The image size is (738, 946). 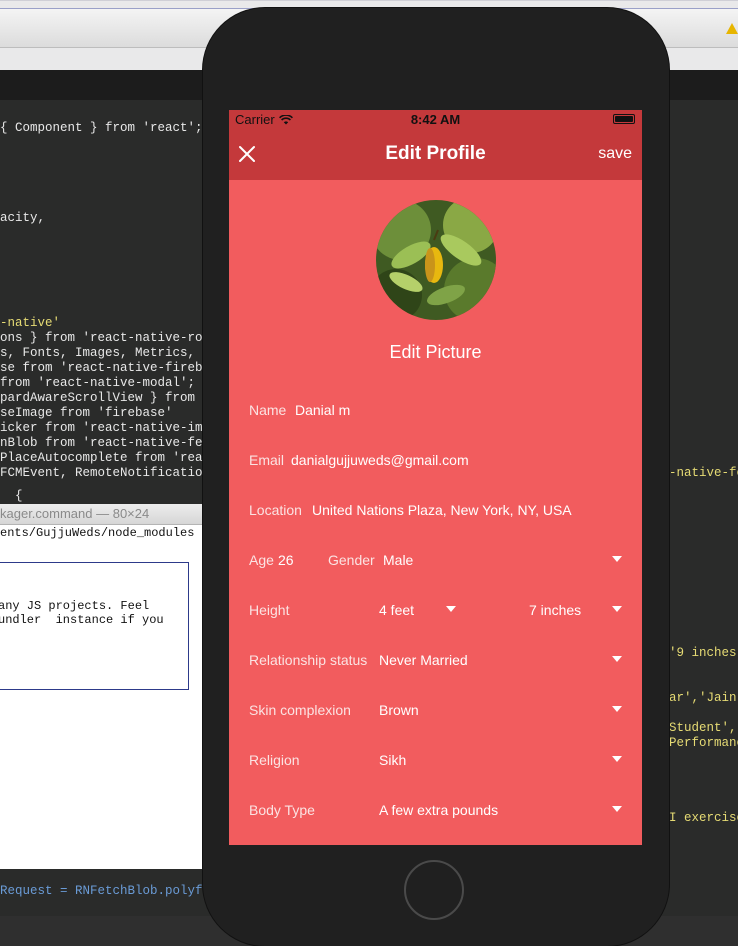 I want to click on body-type-select: A few extra pounds, so click(x=438, y=810).